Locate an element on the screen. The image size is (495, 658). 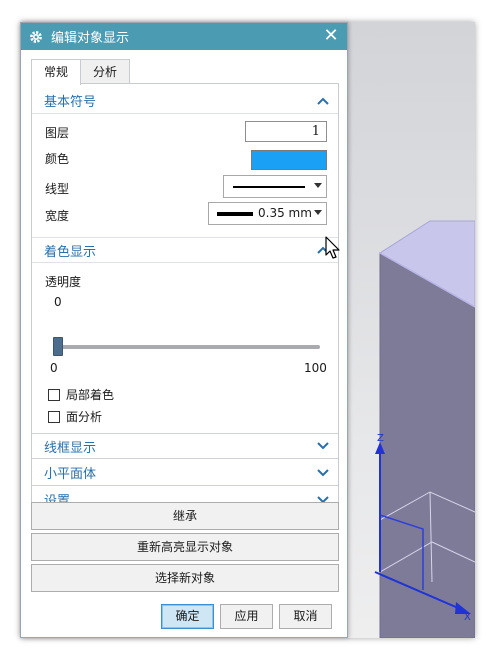
width-value: 0.35 mm is located at coordinates (285, 213).